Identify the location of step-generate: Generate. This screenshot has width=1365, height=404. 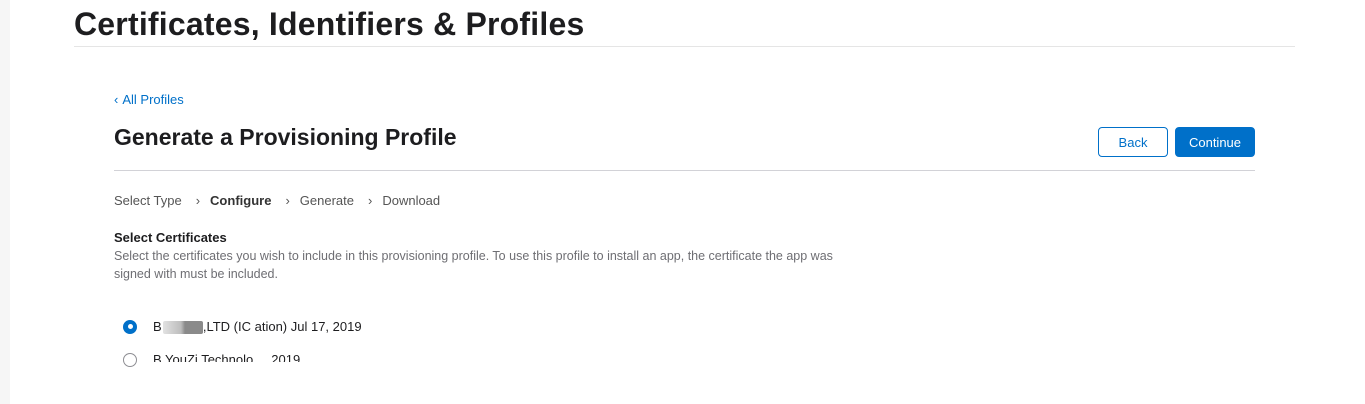
(326, 200).